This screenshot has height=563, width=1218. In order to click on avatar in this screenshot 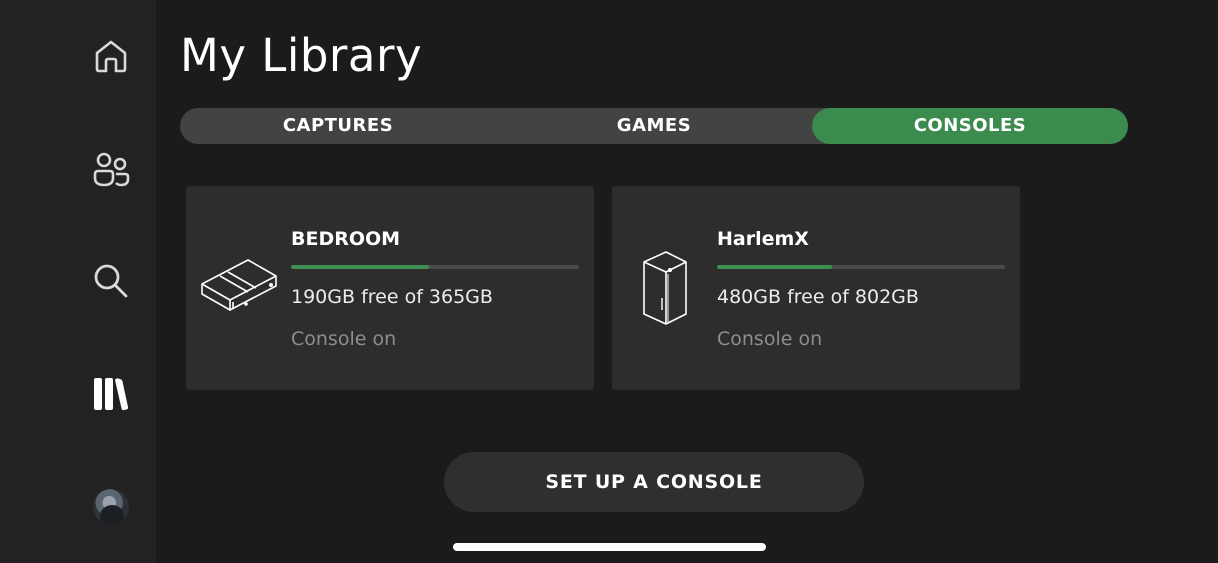, I will do `click(111, 507)`.